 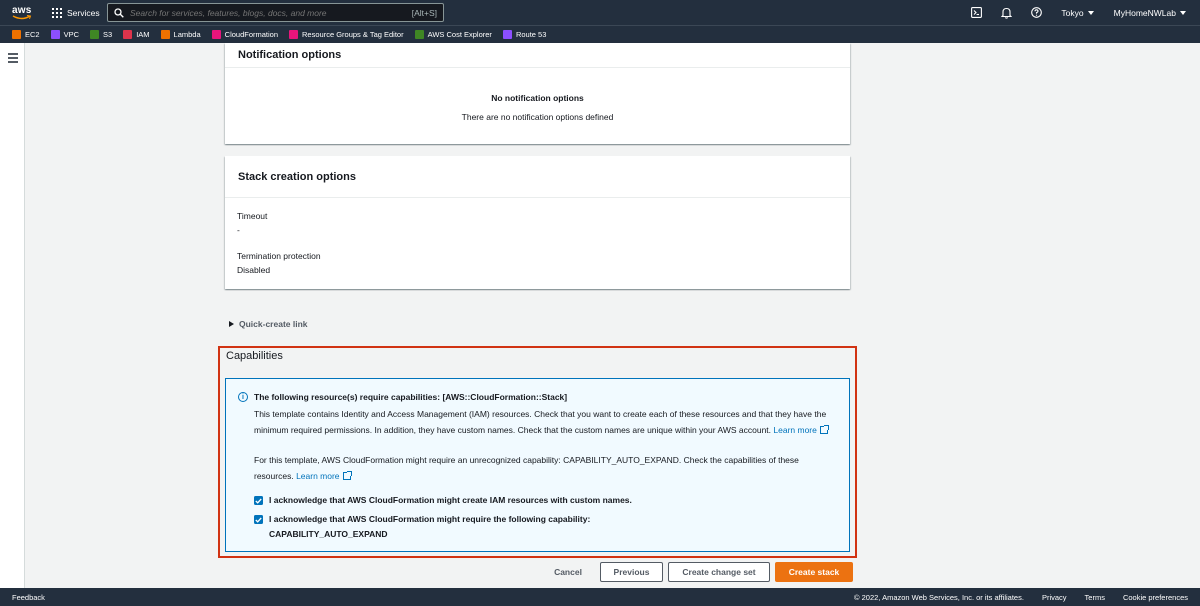 I want to click on side-navigation-rail, so click(x=12, y=315).